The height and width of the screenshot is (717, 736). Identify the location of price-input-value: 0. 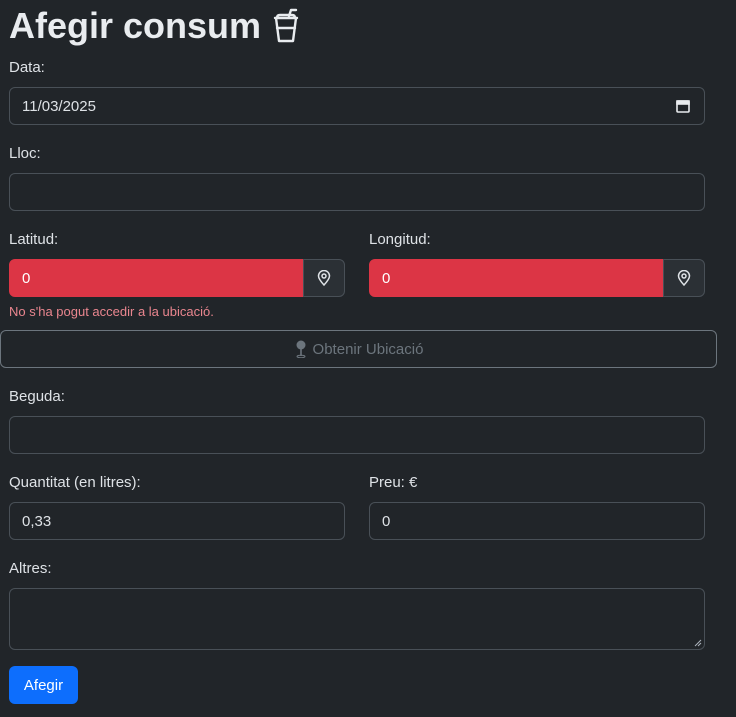
(386, 521).